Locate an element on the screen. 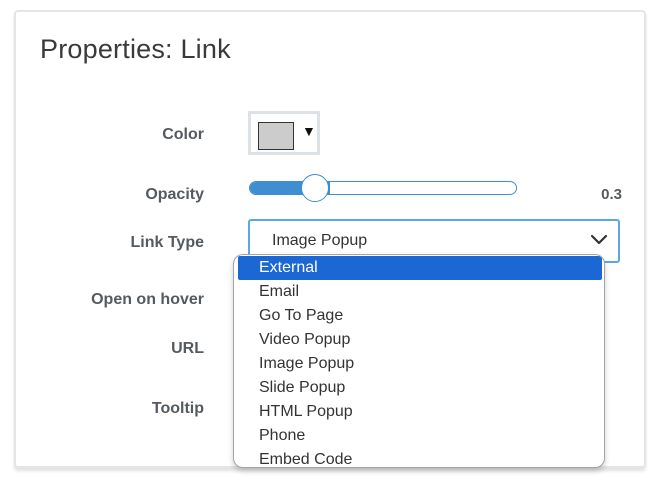  color-picker-button: ▼ is located at coordinates (284, 133).